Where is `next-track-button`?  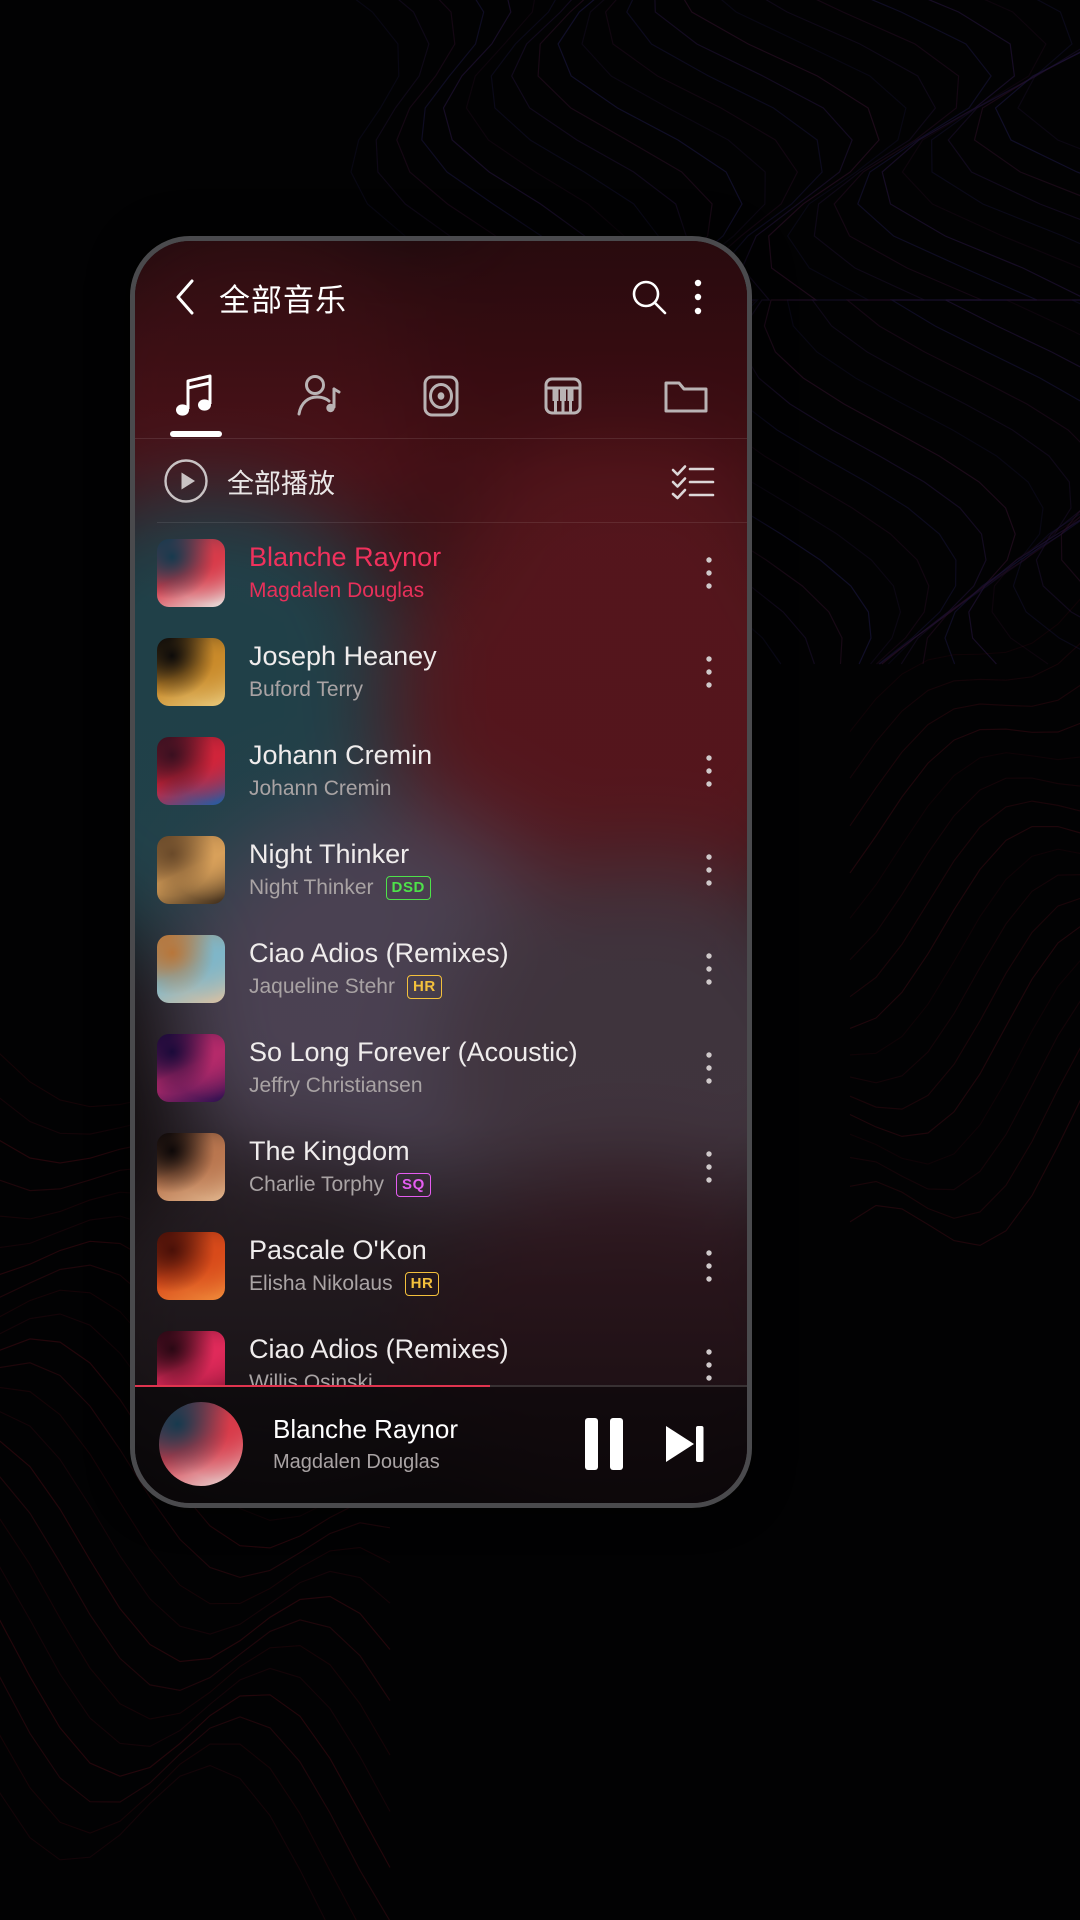
next-track-button is located at coordinates (682, 1444).